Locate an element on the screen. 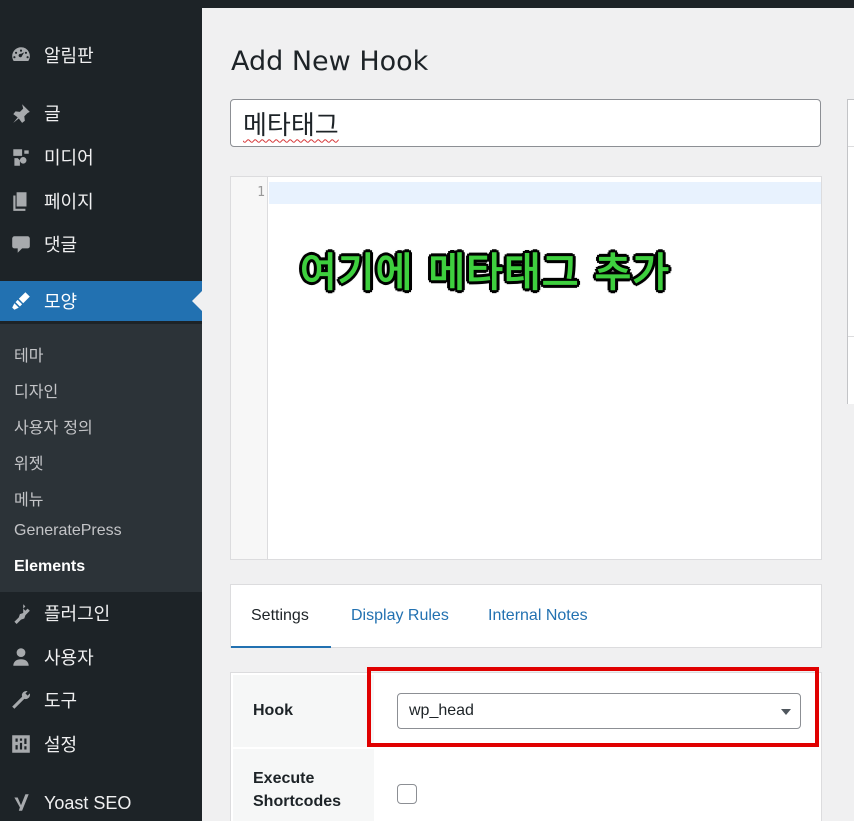 This screenshot has height=821, width=854. sidebar-item-plugins: 플러그인 is located at coordinates (101, 613).